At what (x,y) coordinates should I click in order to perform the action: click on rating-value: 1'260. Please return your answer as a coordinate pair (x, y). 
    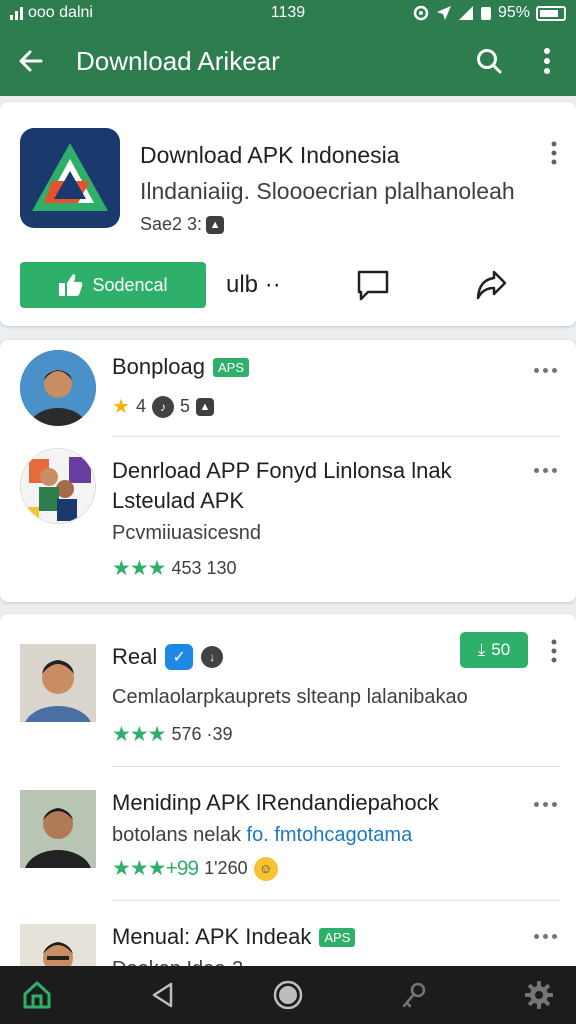
    Looking at the image, I should click on (226, 868).